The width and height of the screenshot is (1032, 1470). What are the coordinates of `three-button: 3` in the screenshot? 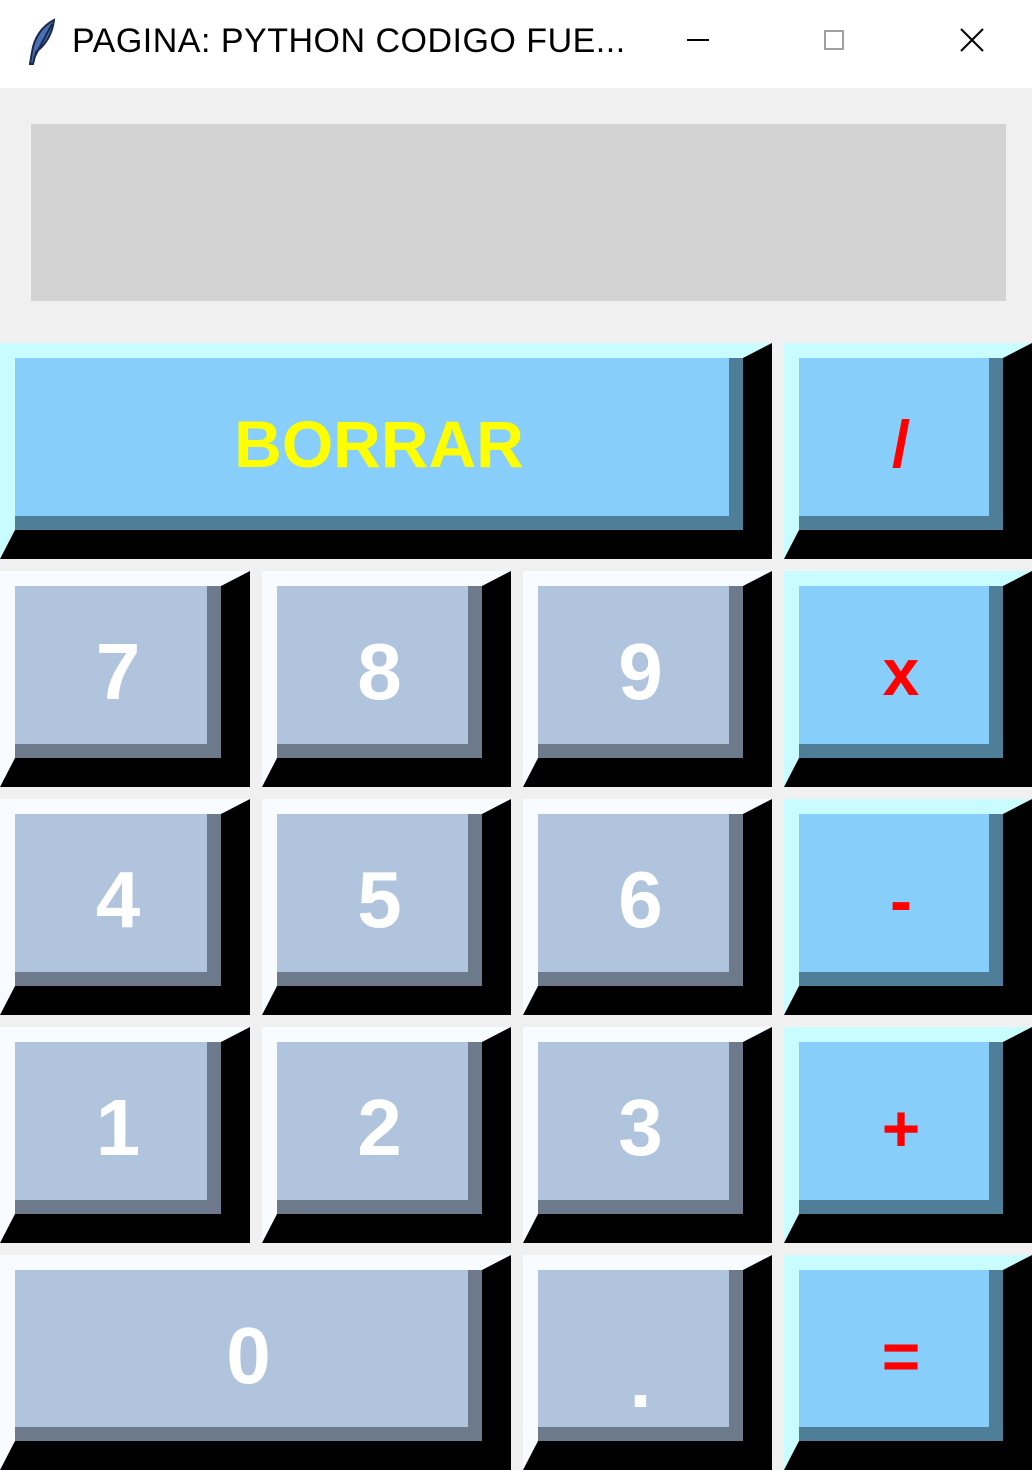 It's located at (647, 1135).